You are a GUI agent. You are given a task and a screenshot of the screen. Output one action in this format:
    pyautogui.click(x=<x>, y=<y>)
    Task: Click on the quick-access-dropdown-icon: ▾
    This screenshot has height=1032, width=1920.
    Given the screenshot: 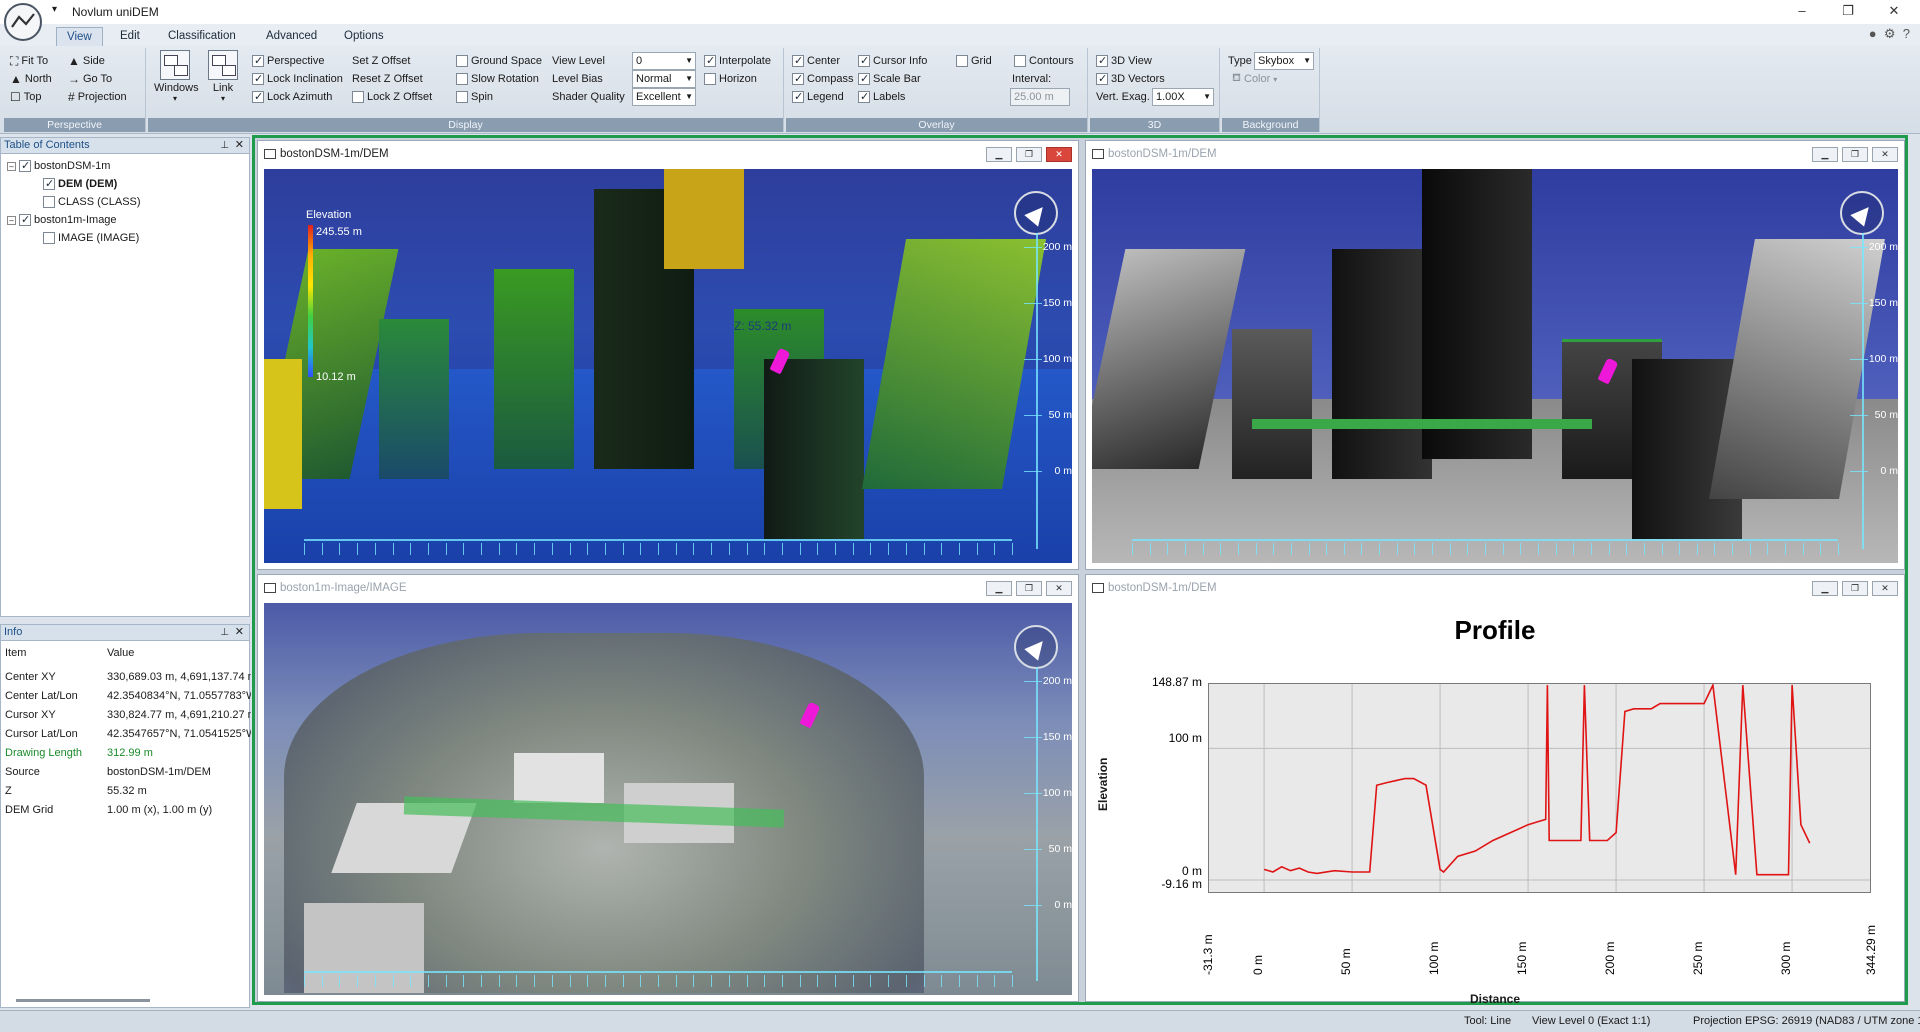 What is the action you would take?
    pyautogui.click(x=54, y=9)
    